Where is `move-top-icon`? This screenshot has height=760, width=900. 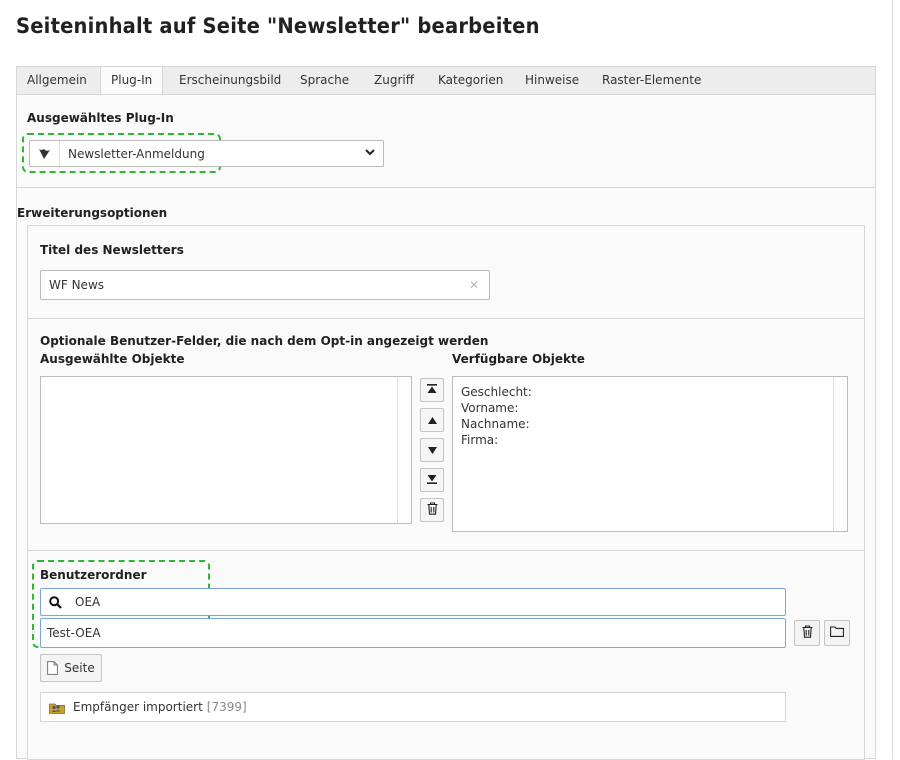 move-top-icon is located at coordinates (432, 390).